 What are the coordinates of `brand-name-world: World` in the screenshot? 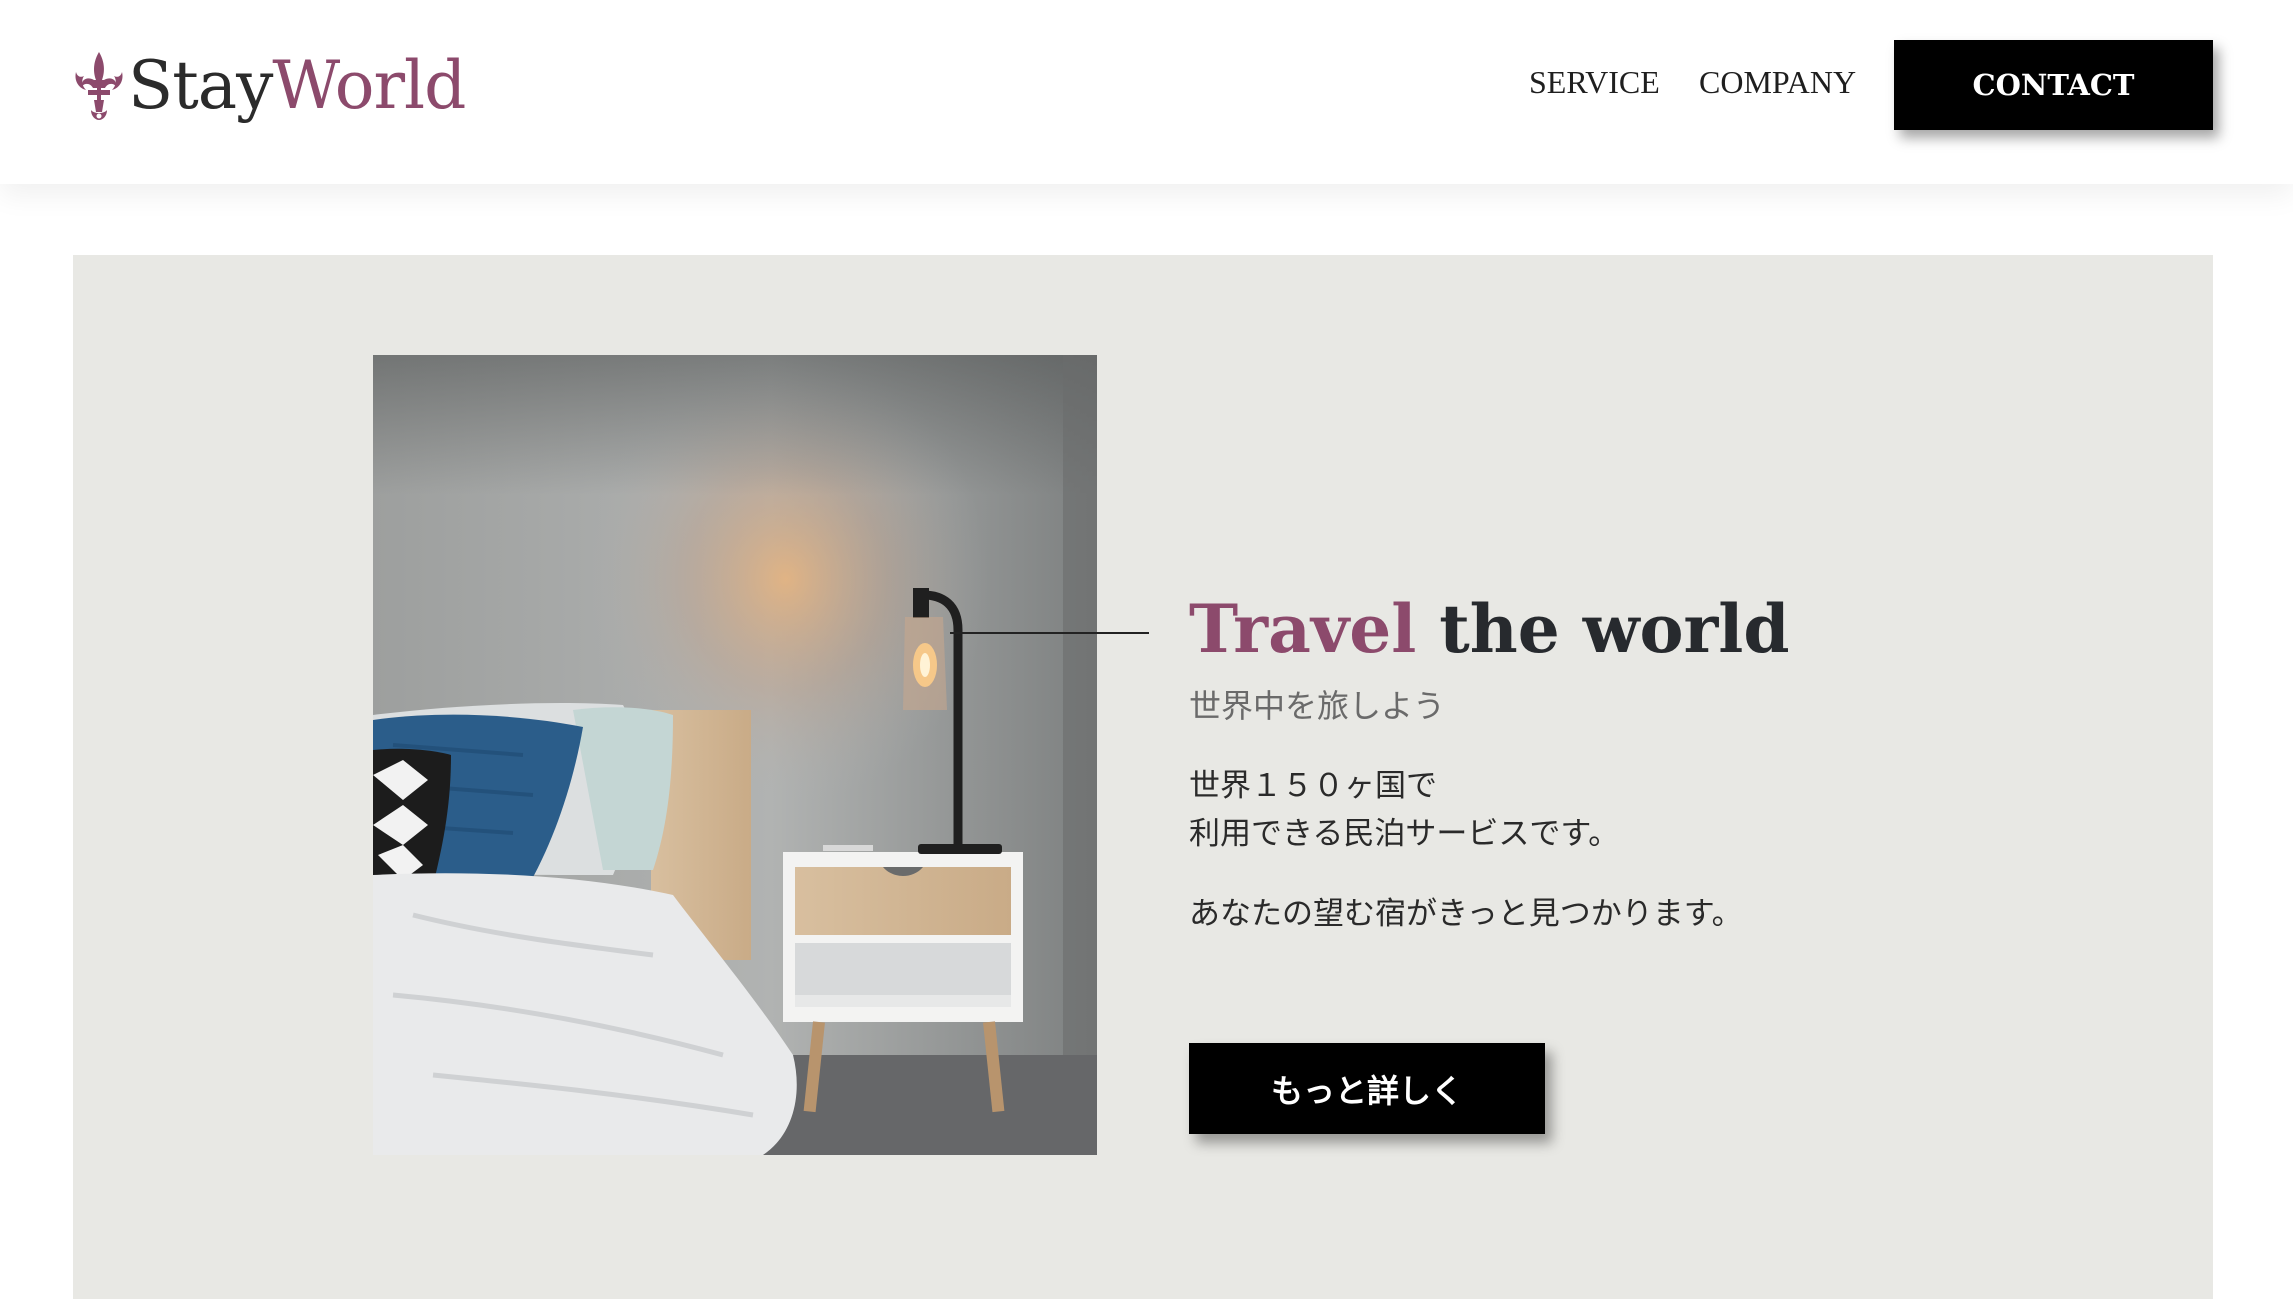 It's located at (369, 85).